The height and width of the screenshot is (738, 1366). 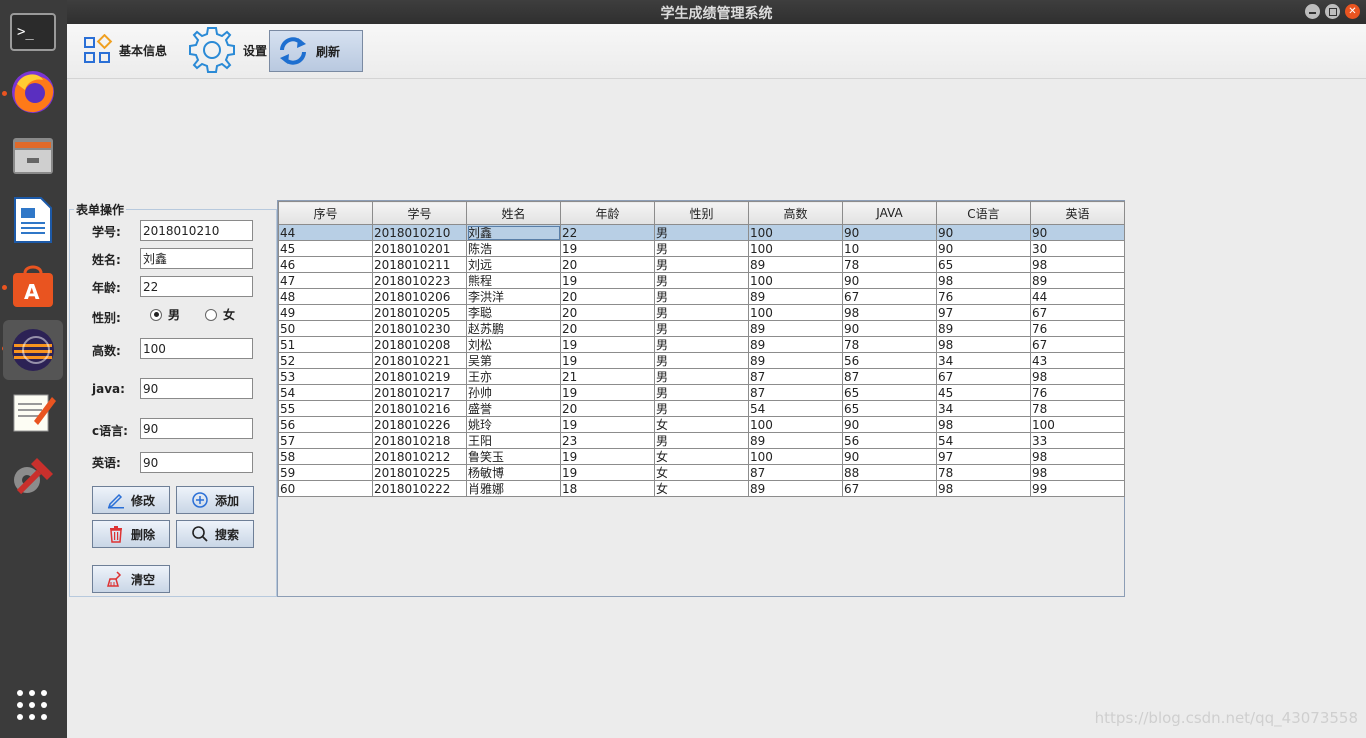 What do you see at coordinates (513, 312) in the screenshot?
I see `table-cell: 李聪` at bounding box center [513, 312].